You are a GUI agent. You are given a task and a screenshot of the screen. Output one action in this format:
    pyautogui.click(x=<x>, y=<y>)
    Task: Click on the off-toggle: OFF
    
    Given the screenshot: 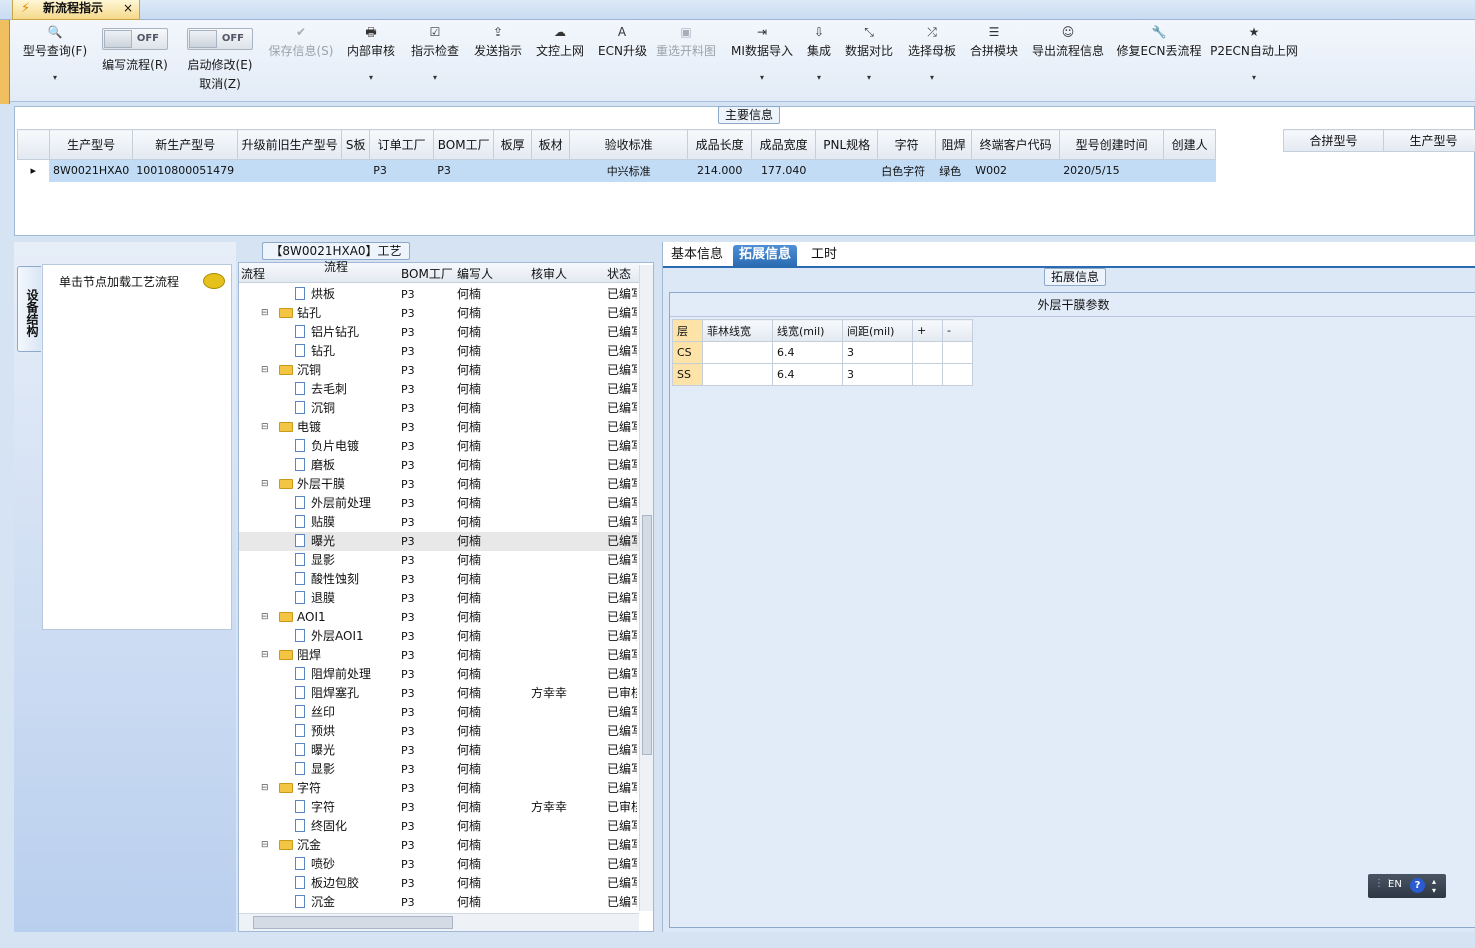 What is the action you would take?
    pyautogui.click(x=135, y=39)
    